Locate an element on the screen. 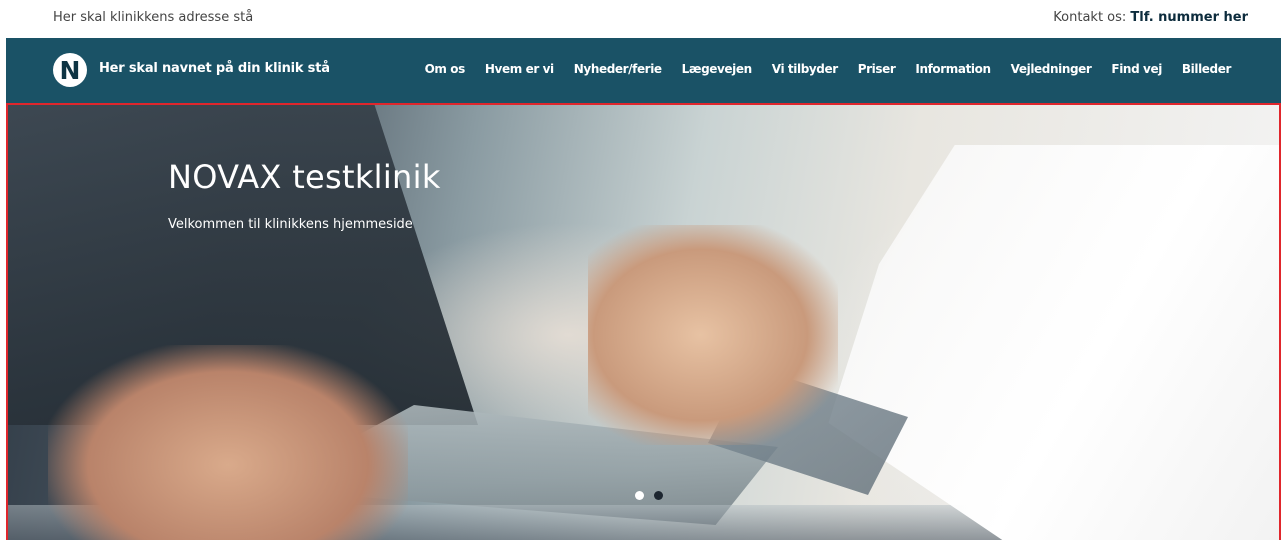 The image size is (1282, 540). nav-item-information: Information is located at coordinates (952, 69).